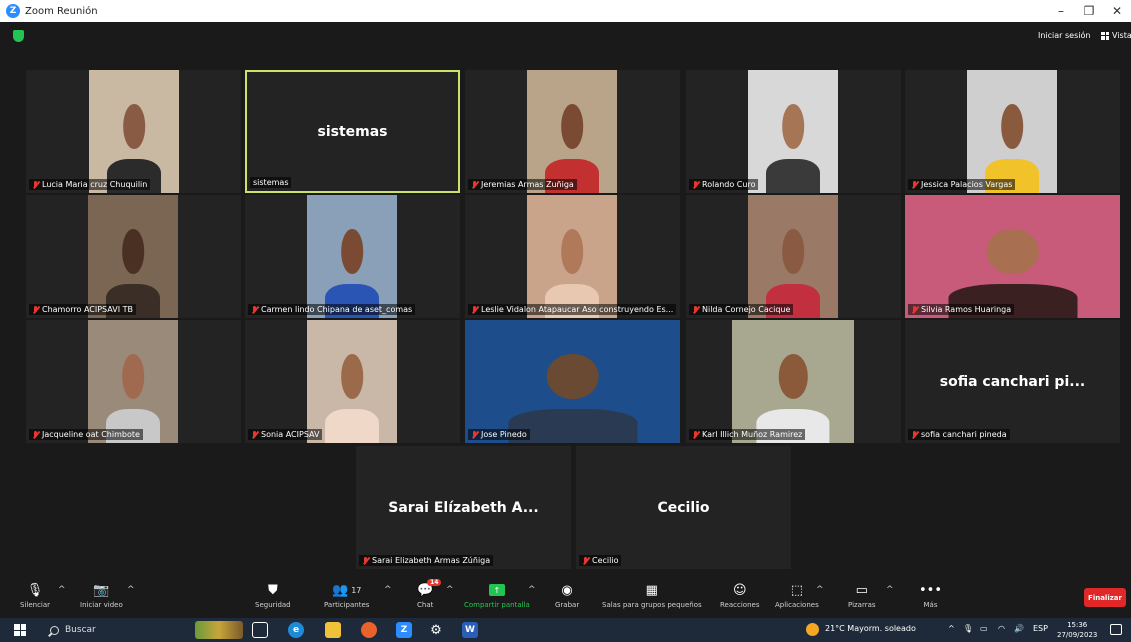 This screenshot has height=642, width=1131. Describe the element at coordinates (352, 131) in the screenshot. I see `participant-tile: sistemas sistemas` at that location.